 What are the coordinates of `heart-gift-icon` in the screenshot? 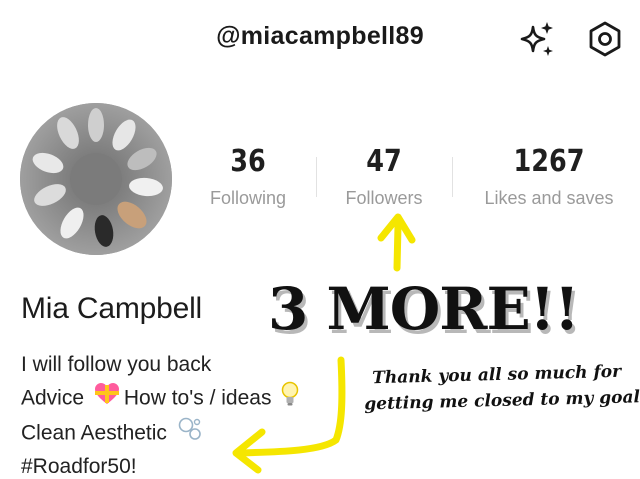 It's located at (107, 399).